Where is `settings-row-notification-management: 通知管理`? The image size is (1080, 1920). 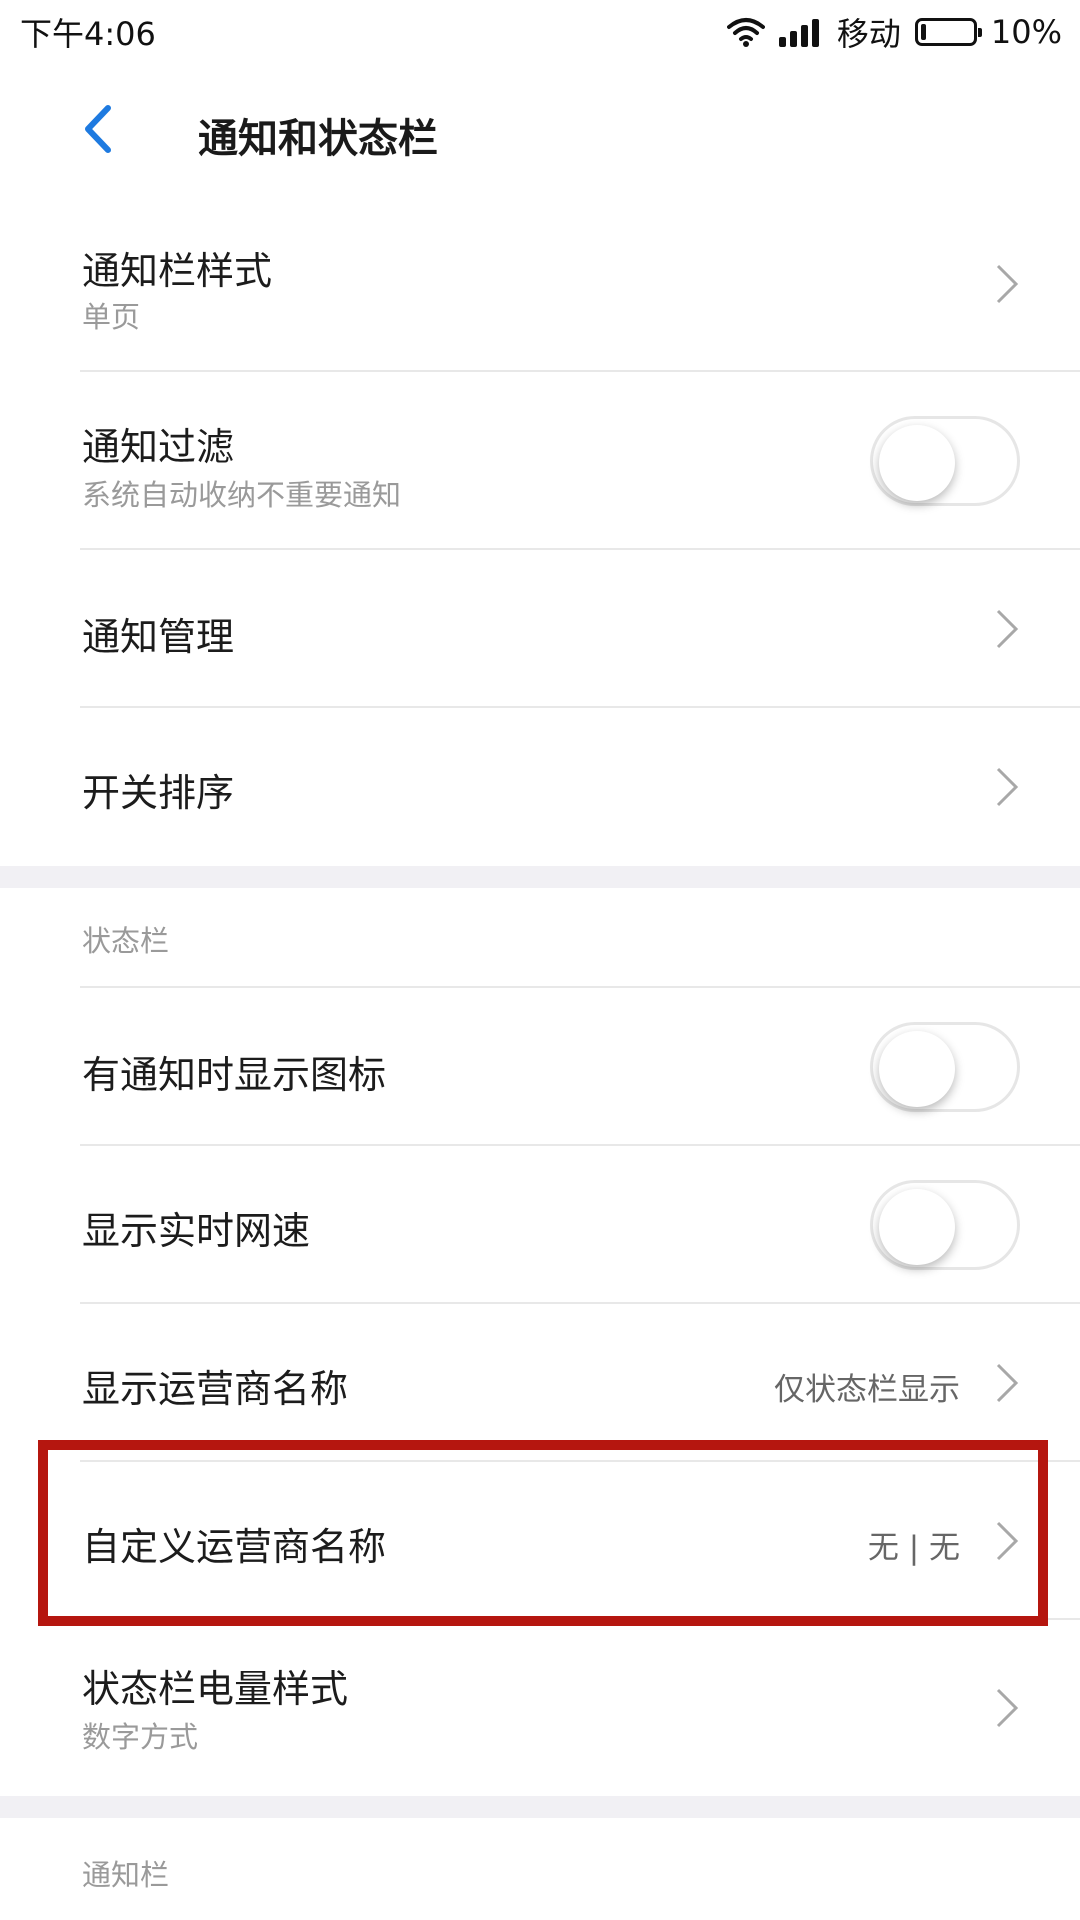
settings-row-notification-management: 通知管理 is located at coordinates (540, 629).